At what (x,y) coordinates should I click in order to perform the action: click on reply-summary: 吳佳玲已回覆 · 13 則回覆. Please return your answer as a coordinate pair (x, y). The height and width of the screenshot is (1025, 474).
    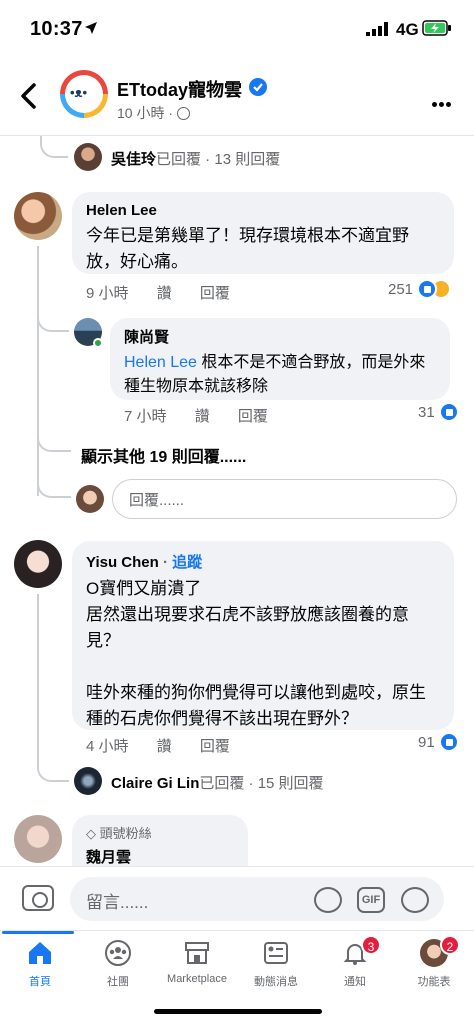
    Looking at the image, I should click on (195, 158).